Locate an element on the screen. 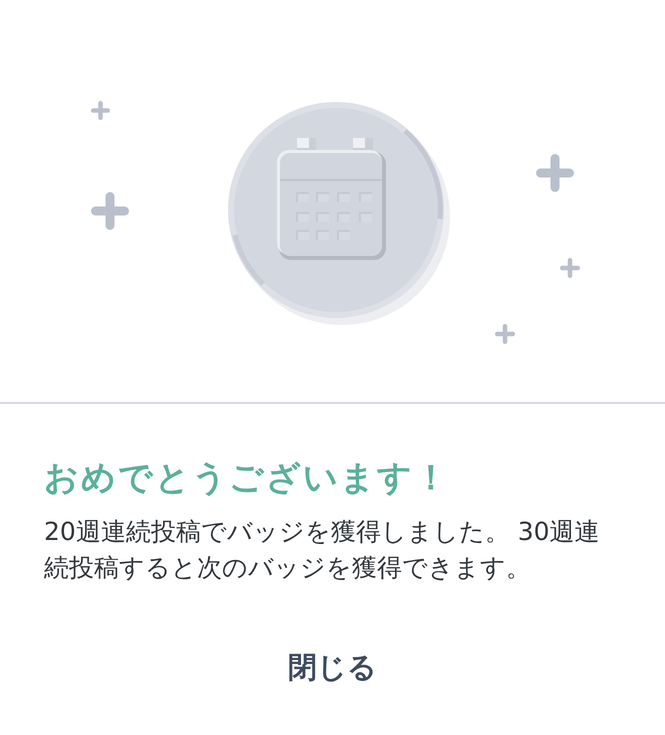  congratulations-title: おめでとうございます！ is located at coordinates (247, 478).